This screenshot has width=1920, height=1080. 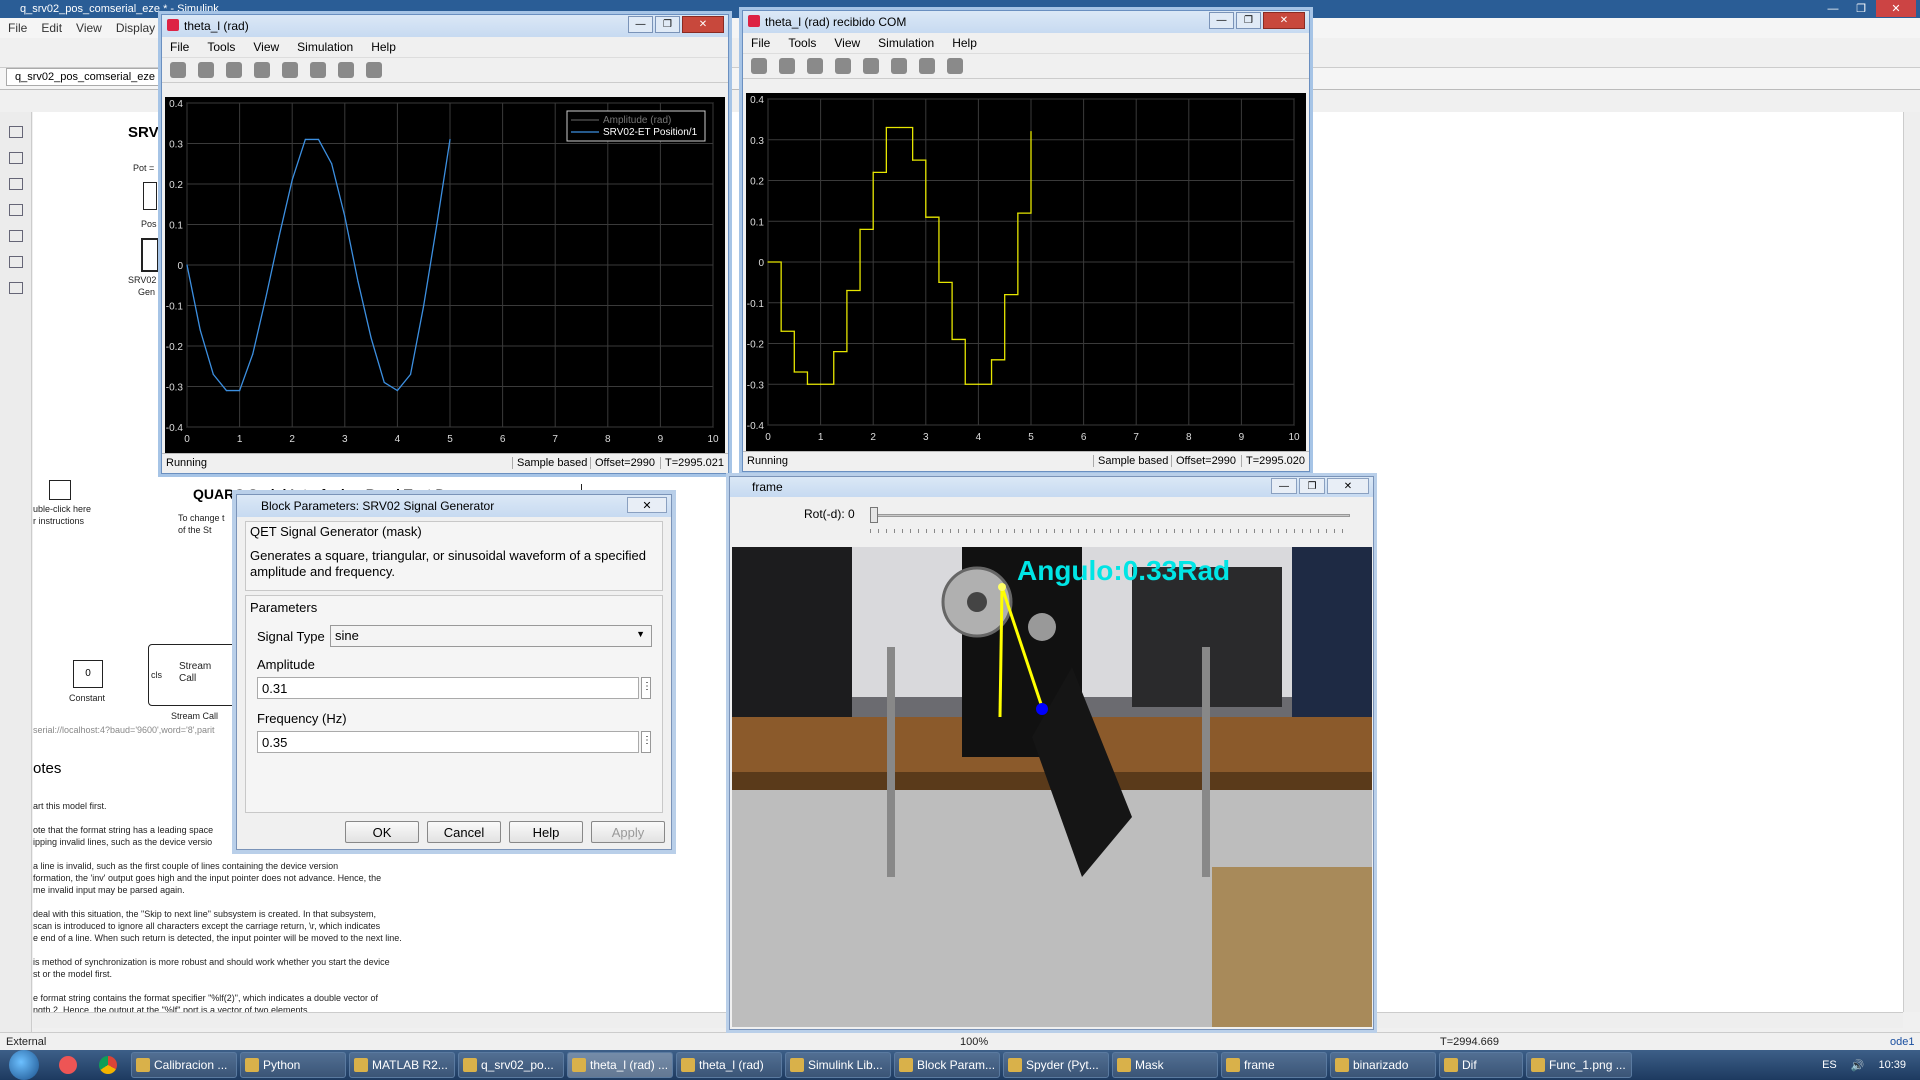 What do you see at coordinates (448, 688) in the screenshot?
I see `amplitude-field: 0.31` at bounding box center [448, 688].